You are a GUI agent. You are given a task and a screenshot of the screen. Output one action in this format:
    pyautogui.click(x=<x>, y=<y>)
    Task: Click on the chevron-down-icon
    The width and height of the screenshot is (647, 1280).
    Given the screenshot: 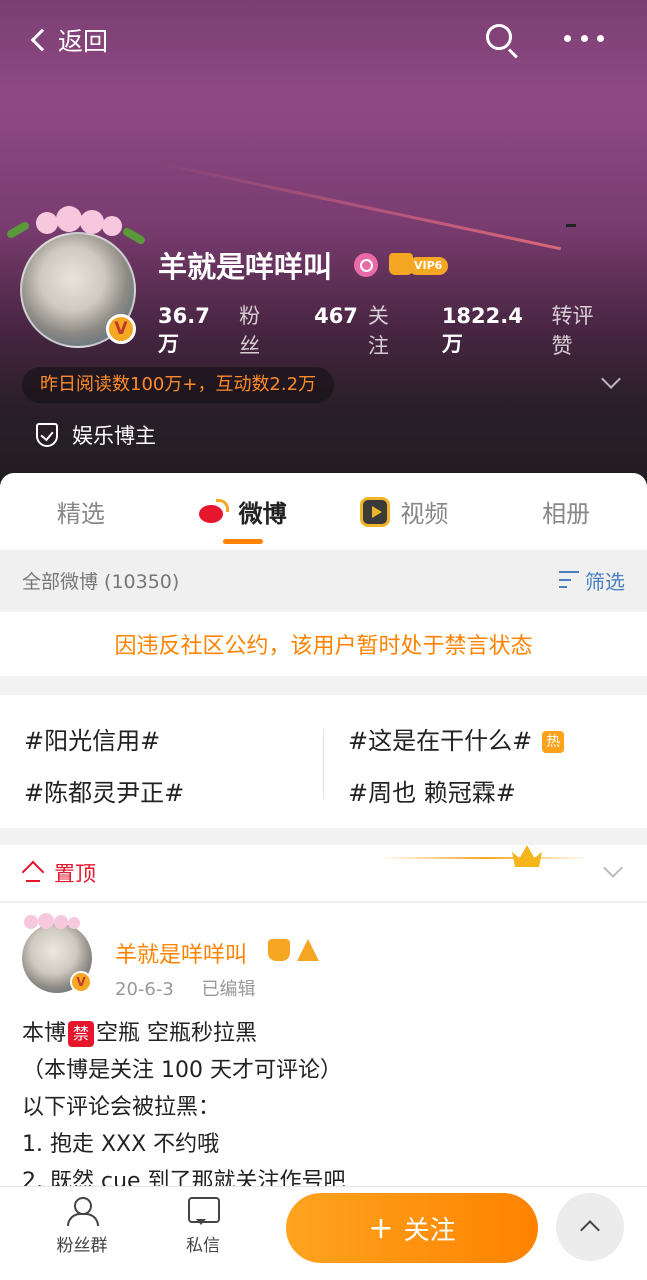 What is the action you would take?
    pyautogui.click(x=613, y=868)
    